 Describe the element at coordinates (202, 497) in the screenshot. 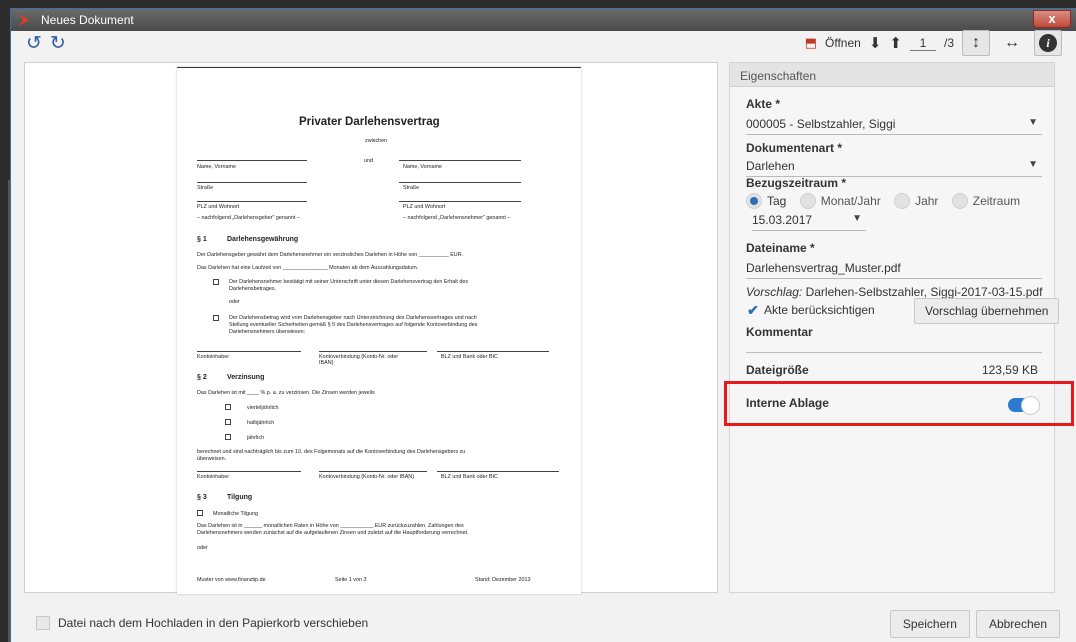

I see `section-number: § 3` at that location.